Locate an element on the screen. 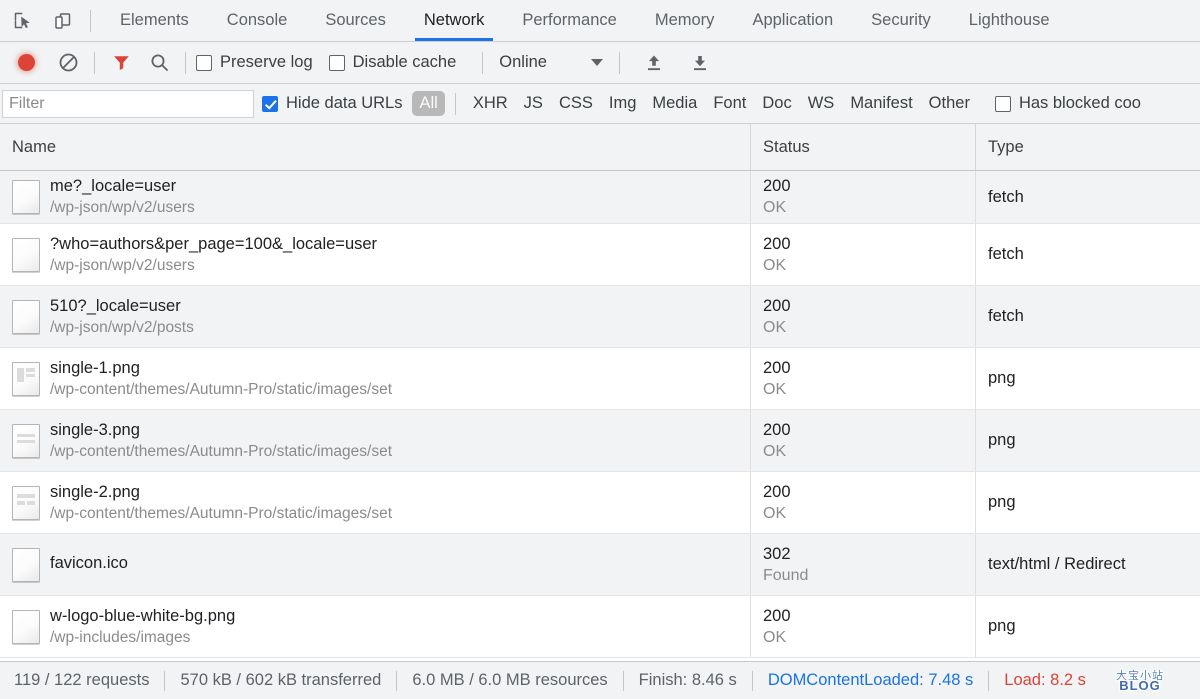  filter-funnel-icon is located at coordinates (121, 63).